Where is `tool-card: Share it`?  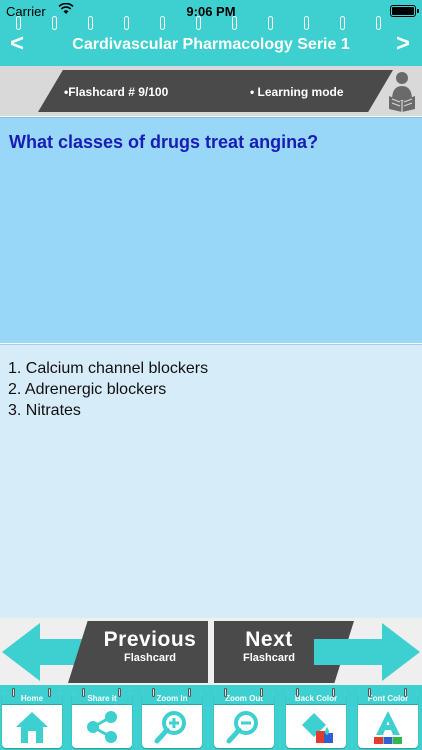 tool-card: Share it is located at coordinates (102, 720).